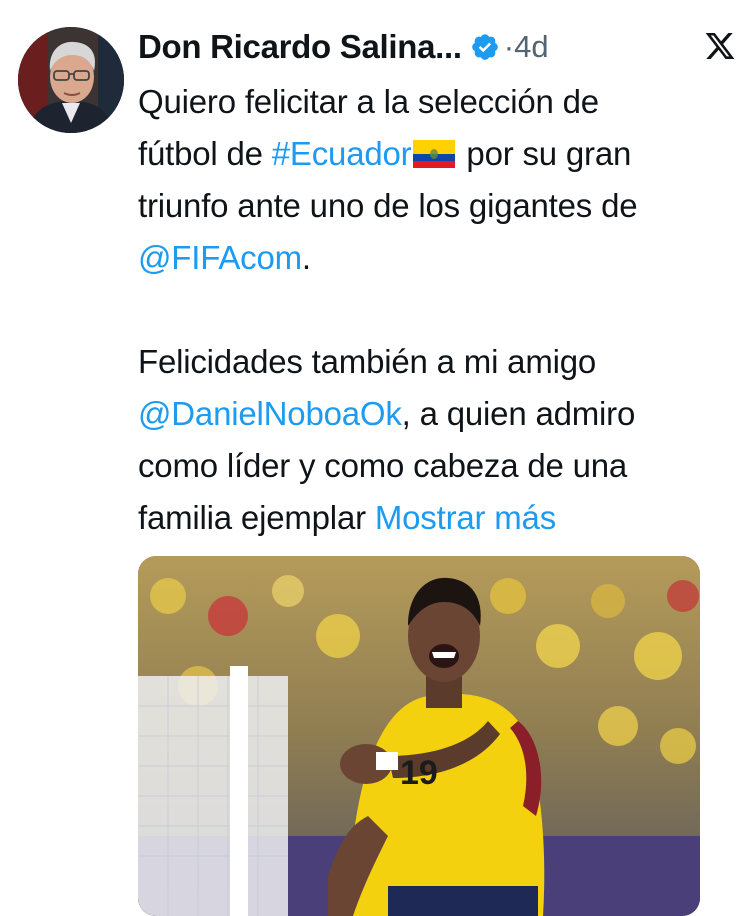  Describe the element at coordinates (383, 465) in the screenshot. I see `text-line: como líder y como cabeza de una` at that location.